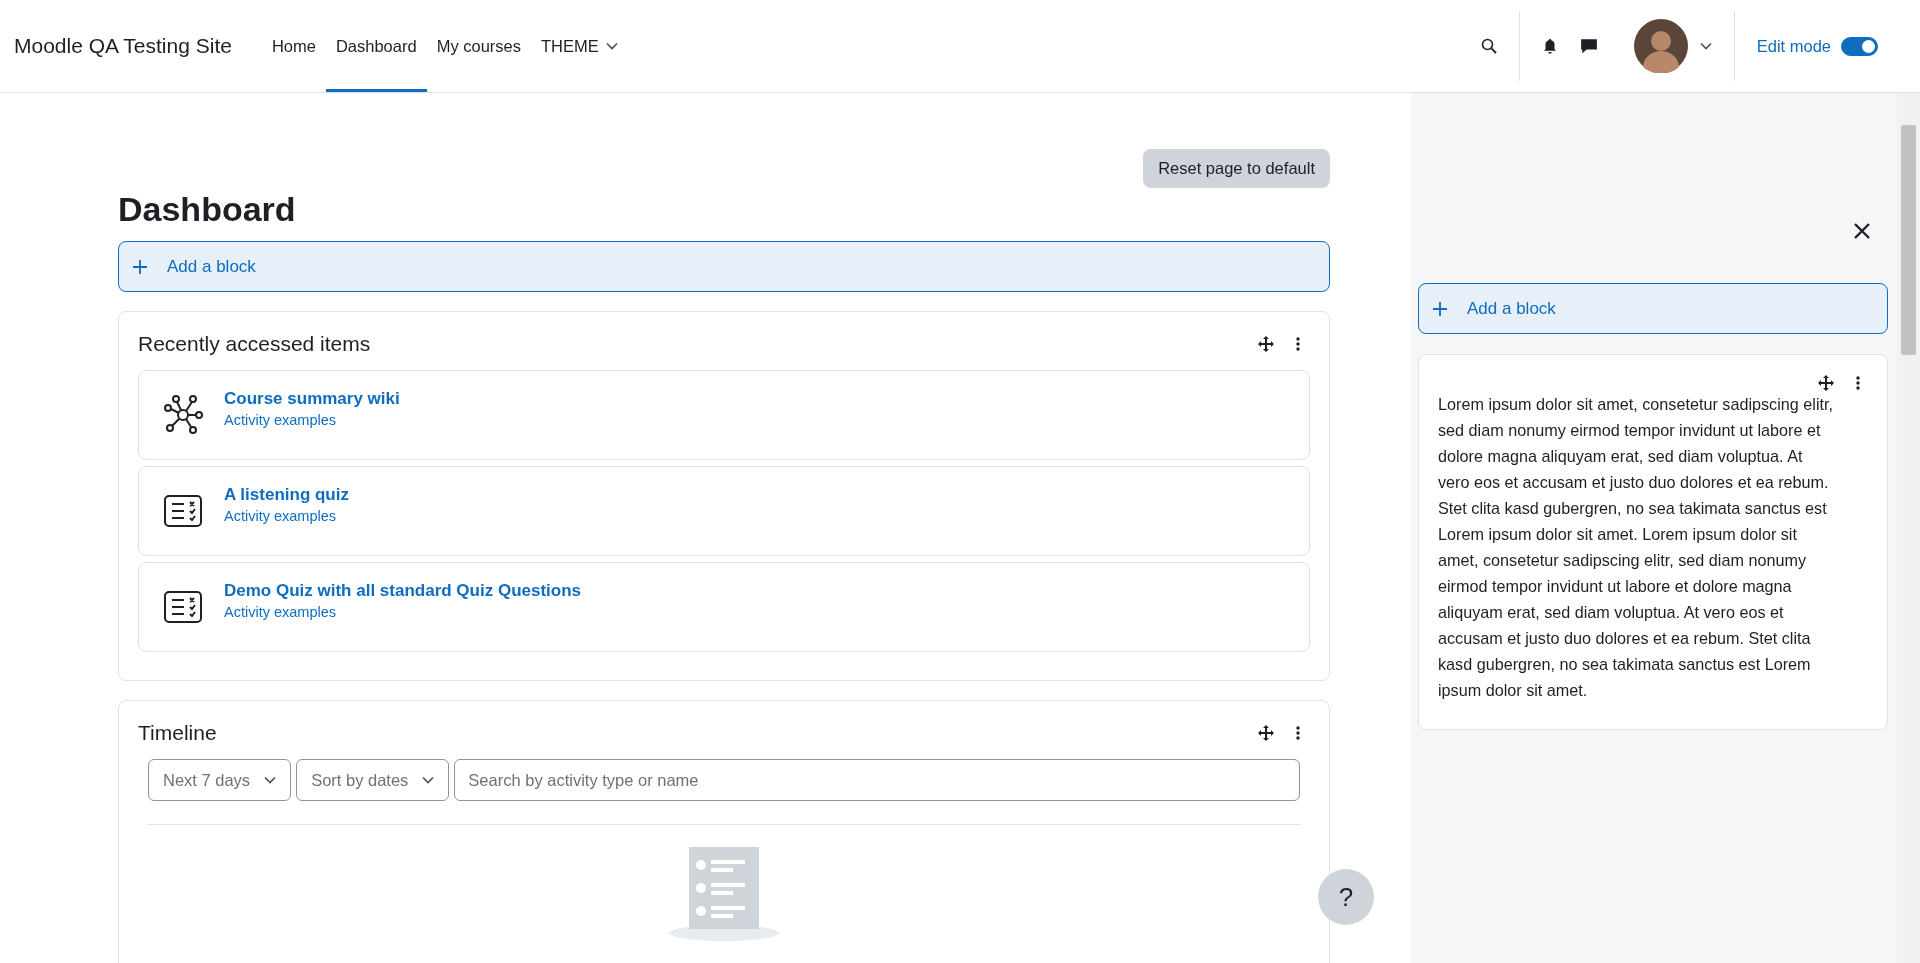  What do you see at coordinates (1636, 547) in the screenshot?
I see `text-block-paragraph: Lorem ipsum dolor sit amet, consetetur sadipscing elitr, sed diam nonumy eirmod tempor invidunt ut labore et dolore magna aliquyam erat, sed diam voluptua. At vero eos et accusam et justo duo dolores et ea rebum. Stet clita kasd gubergren, no sea takimata sanctus est Lorem ipsum dolor sit amet. Lorem ipsum dolor sit amet, consetetur sadipscing elitr, sed diam nonumy eirmod tempor invidunt ut labore et dolore magna aliquyam erat, sed diam voluptua. At vero eos et accusam et justo duo dolores et ea rebum. Stet clita kasd gubergren, no sea takimata sanctus est Lorem ipsum dolor sit amet.` at bounding box center [1636, 547].